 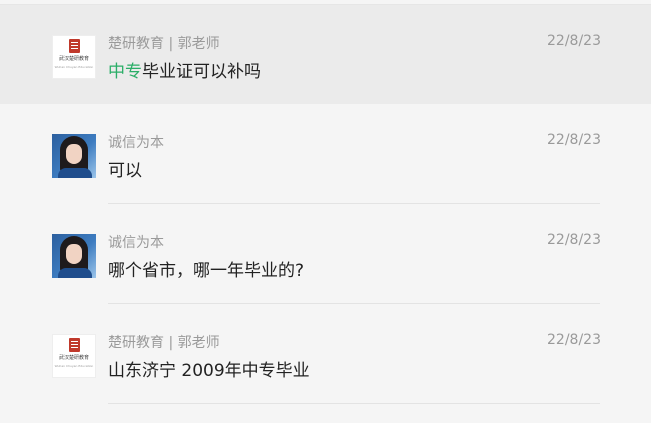 I want to click on message-content: 哪个省市，哪一年毕业的?, so click(x=206, y=268).